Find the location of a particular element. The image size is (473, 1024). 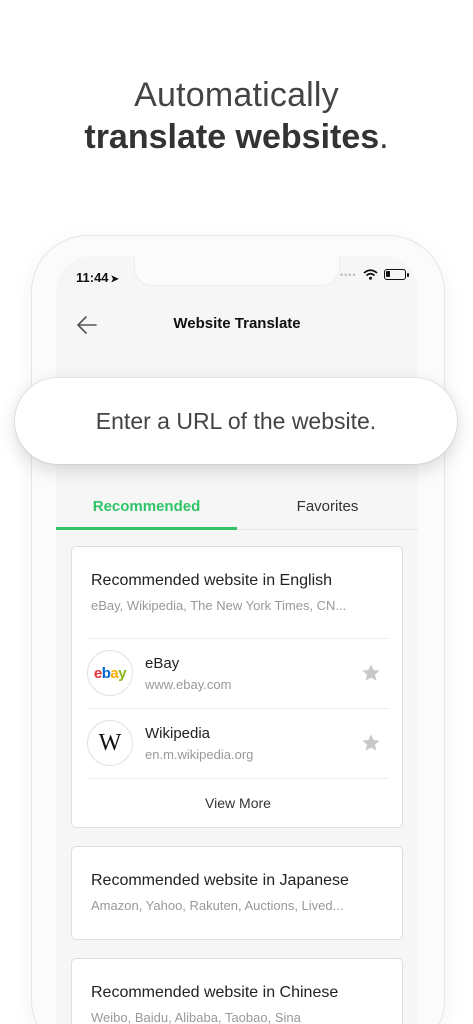

wikipedia-logo-glyph: W is located at coordinates (110, 742).